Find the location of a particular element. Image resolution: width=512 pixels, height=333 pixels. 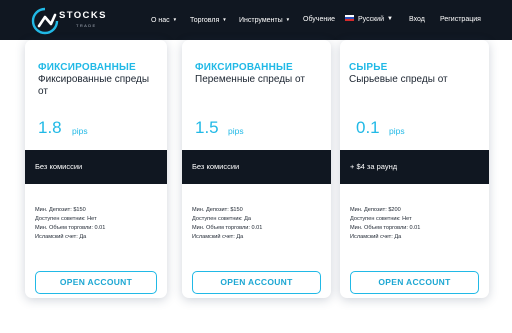

nav-item-trading: Торговля ▼ is located at coordinates (208, 20).